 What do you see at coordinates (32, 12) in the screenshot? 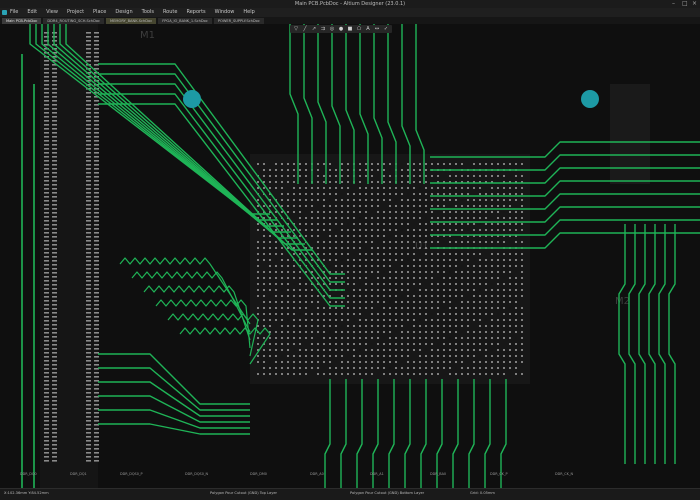
I see `menu-edit: Edit` at bounding box center [32, 12].